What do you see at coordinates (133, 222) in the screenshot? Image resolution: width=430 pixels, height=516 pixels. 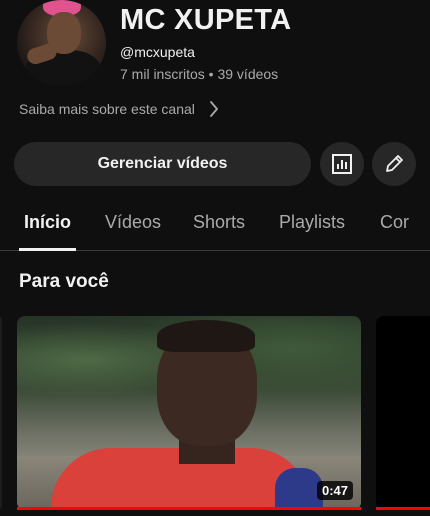 I see `tab-videos: Vídeos` at bounding box center [133, 222].